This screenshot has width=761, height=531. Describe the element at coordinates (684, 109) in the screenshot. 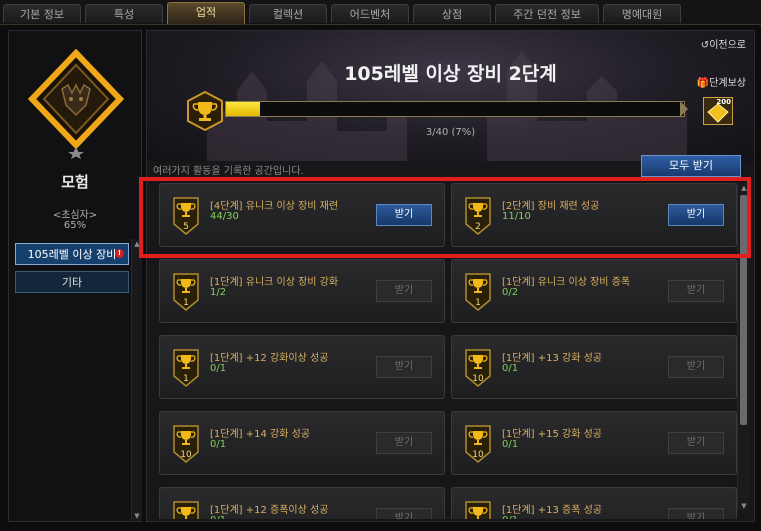

I see `progress-bar-cap` at that location.